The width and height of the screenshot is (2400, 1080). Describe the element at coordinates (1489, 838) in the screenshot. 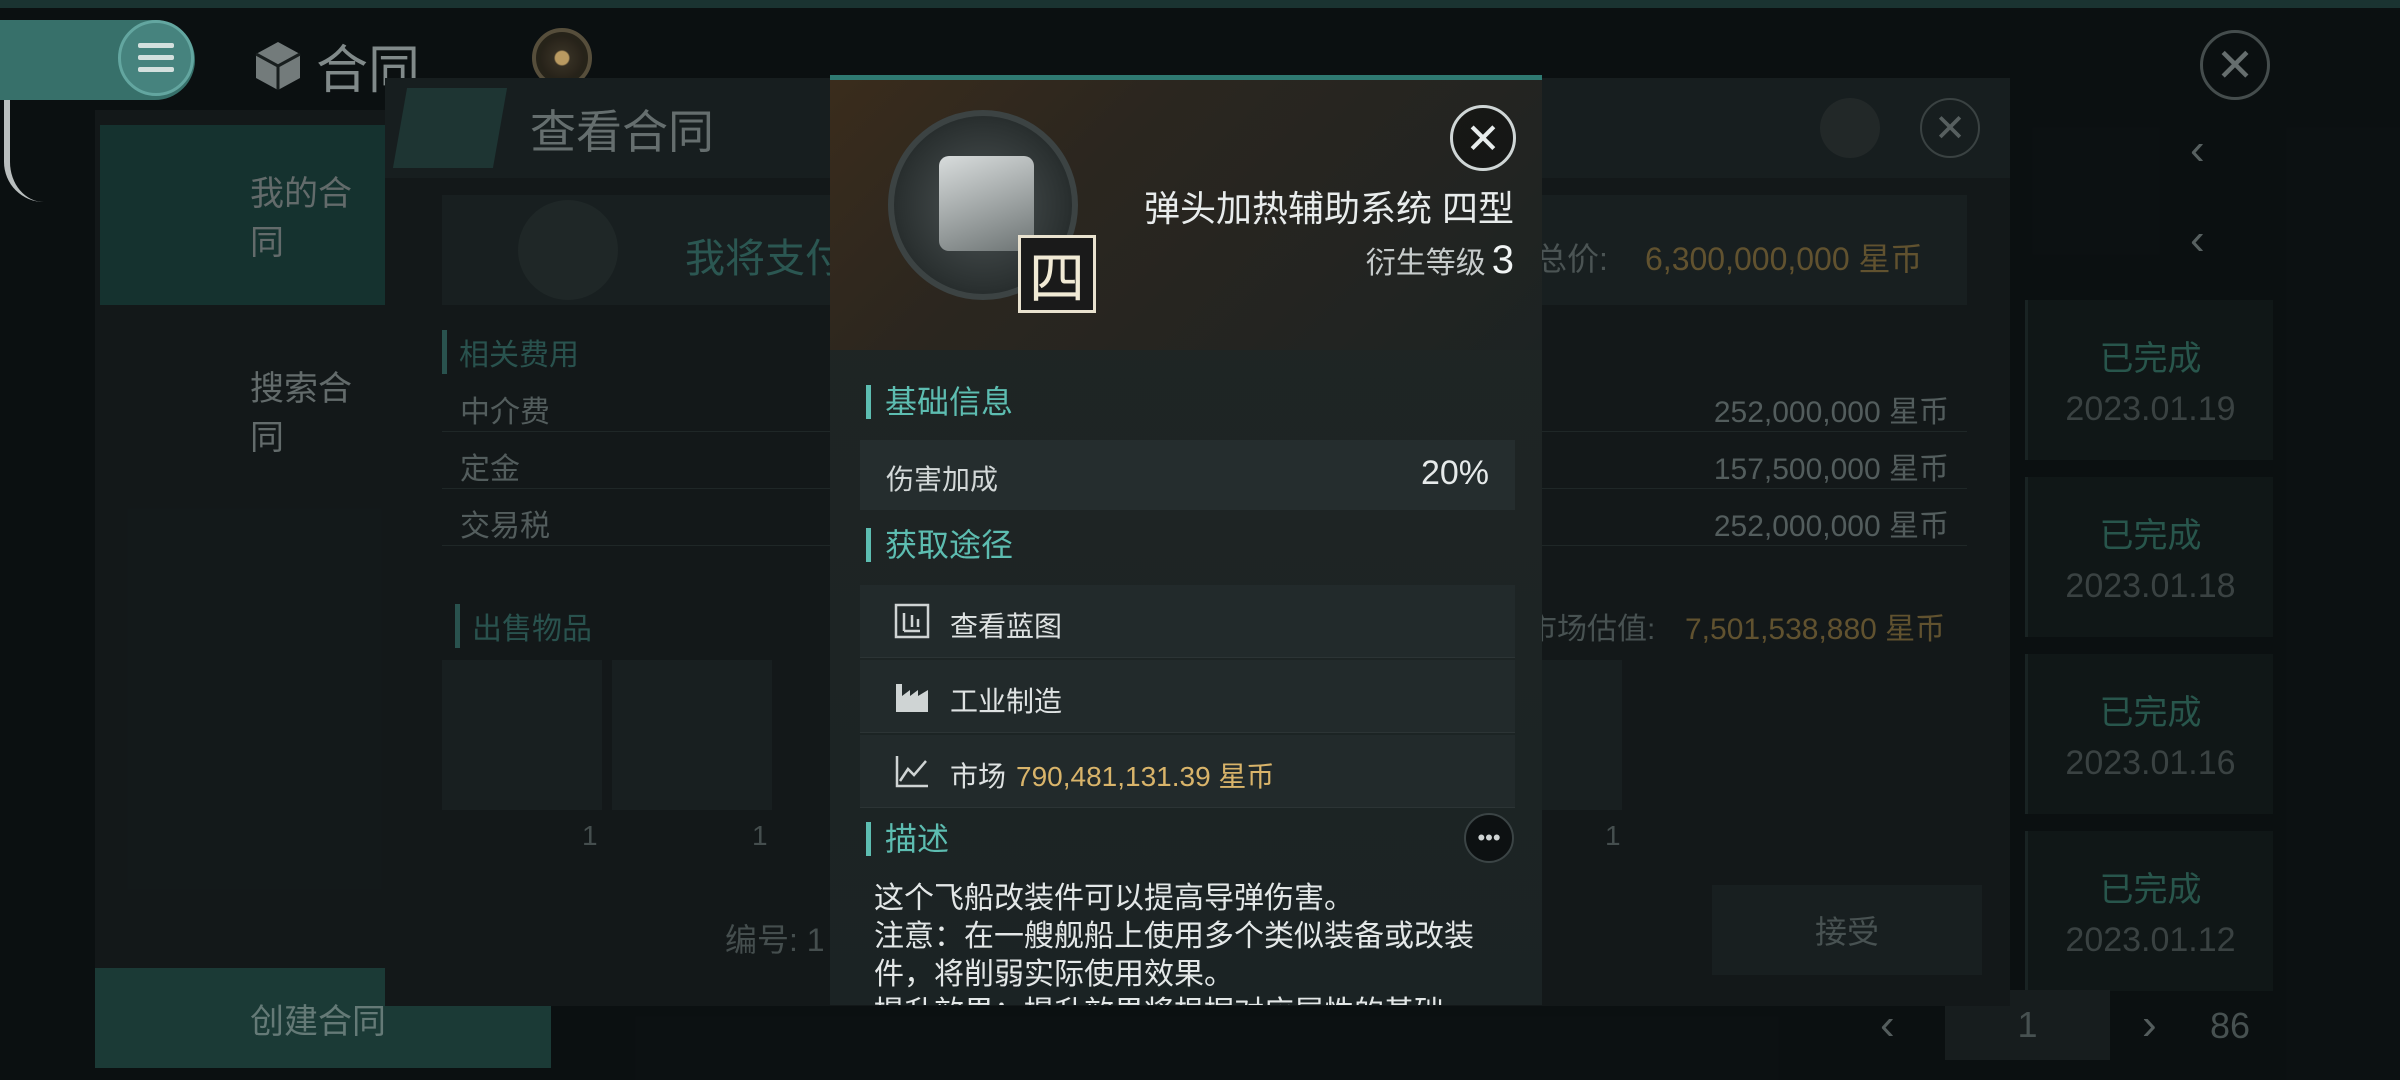

I see `more-options-icon: •••` at that location.